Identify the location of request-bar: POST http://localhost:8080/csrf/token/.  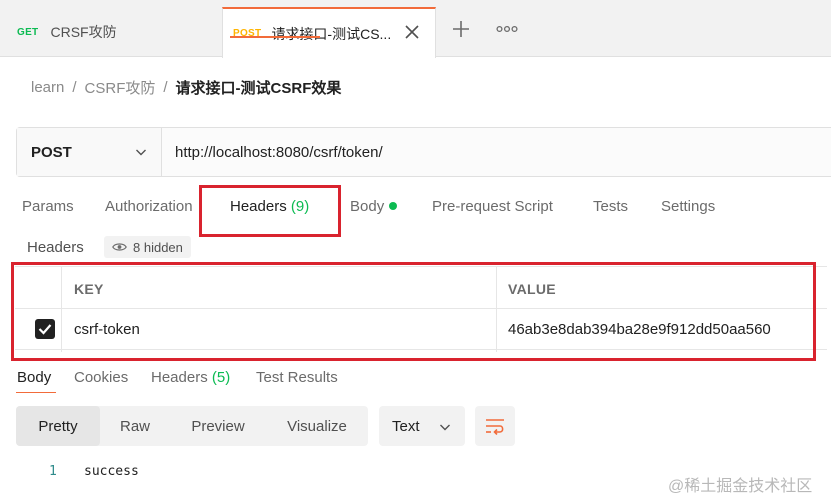
(423, 152).